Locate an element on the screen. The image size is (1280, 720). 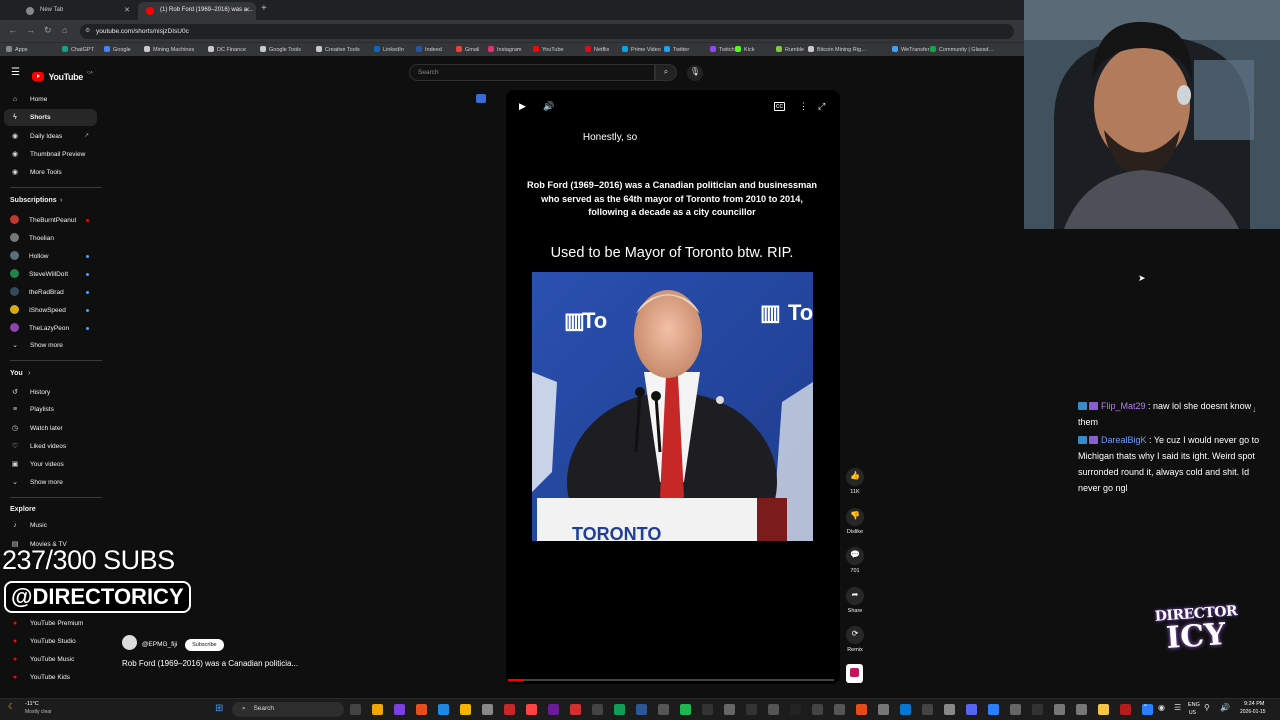
more-from-youtube-item: ● YouTube Premium is located at coordinates (46, 623).